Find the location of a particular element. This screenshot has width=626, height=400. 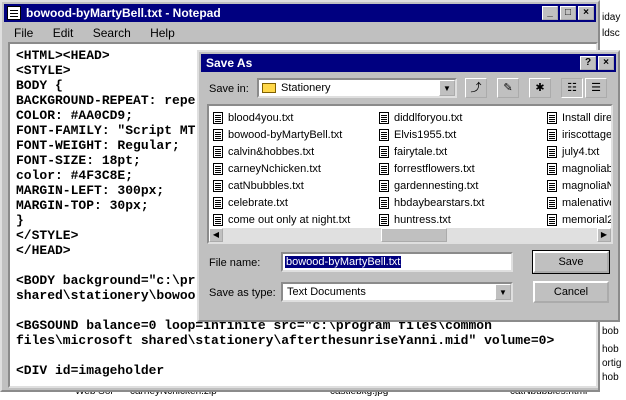

save-as-type-label: Save as type: is located at coordinates (242, 293).